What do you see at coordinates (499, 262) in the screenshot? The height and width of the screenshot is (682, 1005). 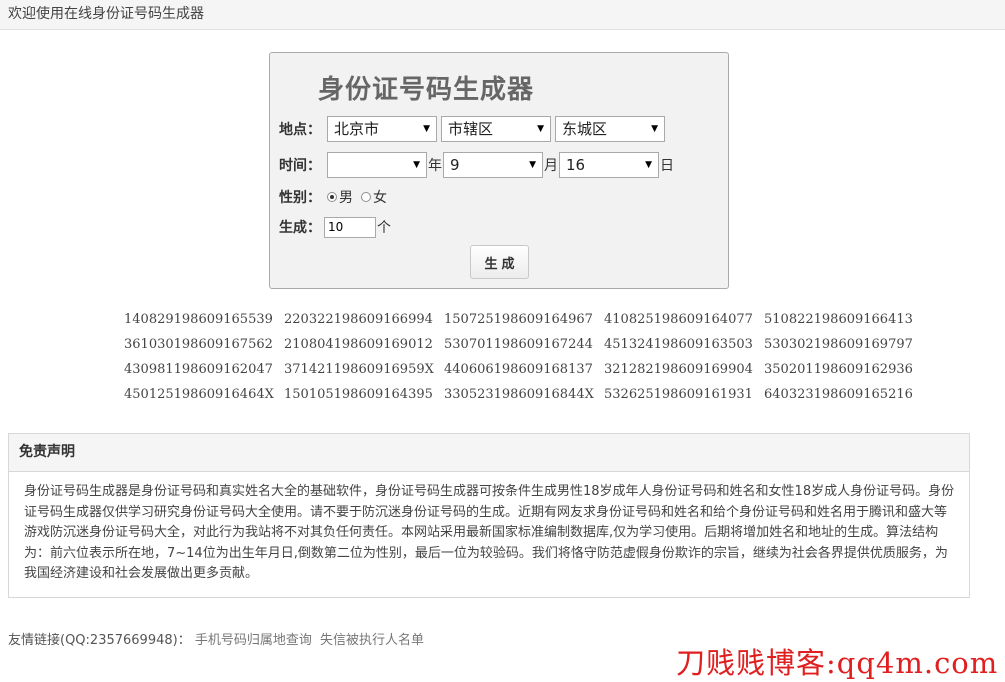 I see `generate-button: 生成` at bounding box center [499, 262].